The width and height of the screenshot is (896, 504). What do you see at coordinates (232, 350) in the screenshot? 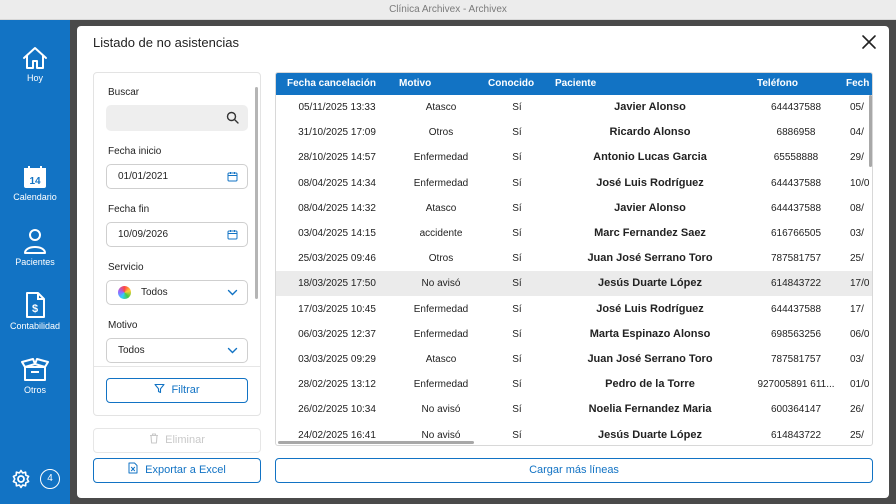
I see `chevron-down-icon` at bounding box center [232, 350].